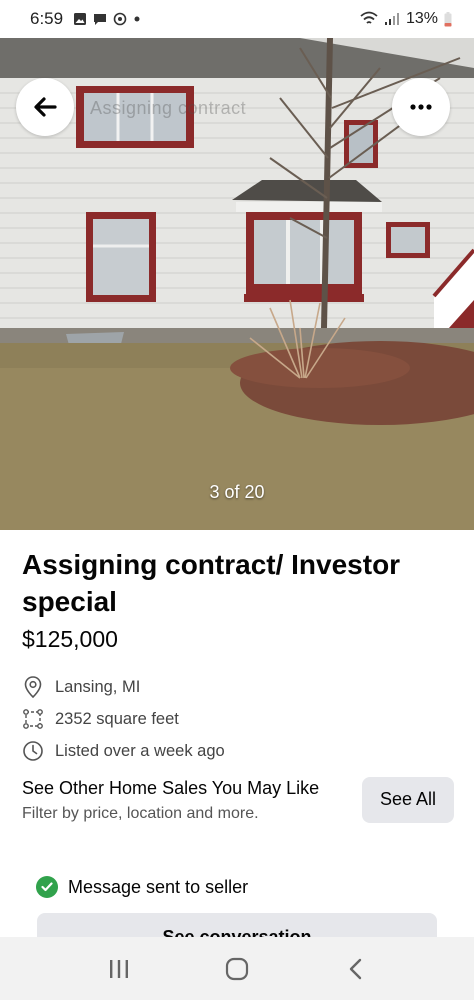 Image resolution: width=474 pixels, height=1000 pixels. What do you see at coordinates (237, 751) in the screenshot?
I see `listed-row: Listed over a week ago` at bounding box center [237, 751].